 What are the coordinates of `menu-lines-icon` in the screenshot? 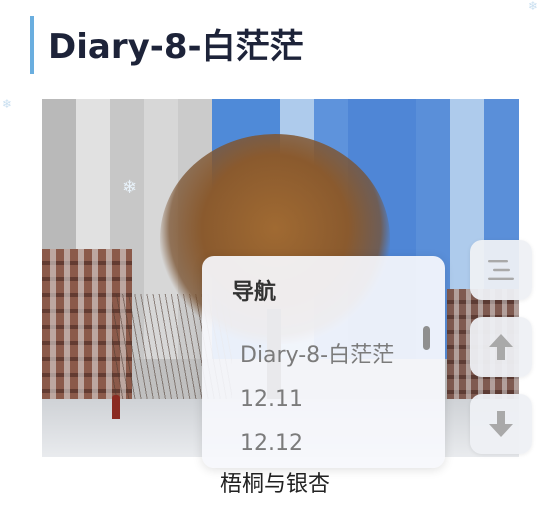 It's located at (501, 270).